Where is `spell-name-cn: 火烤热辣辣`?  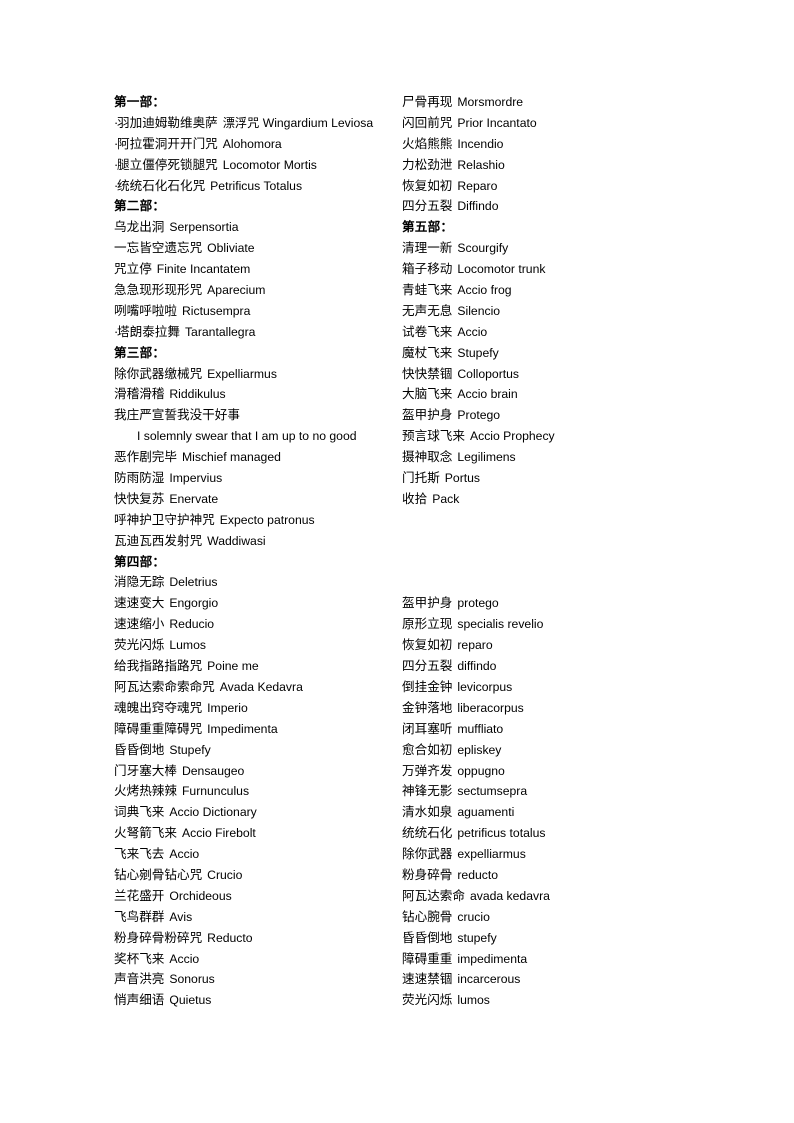 spell-name-cn: 火烤热辣辣 is located at coordinates (145, 791).